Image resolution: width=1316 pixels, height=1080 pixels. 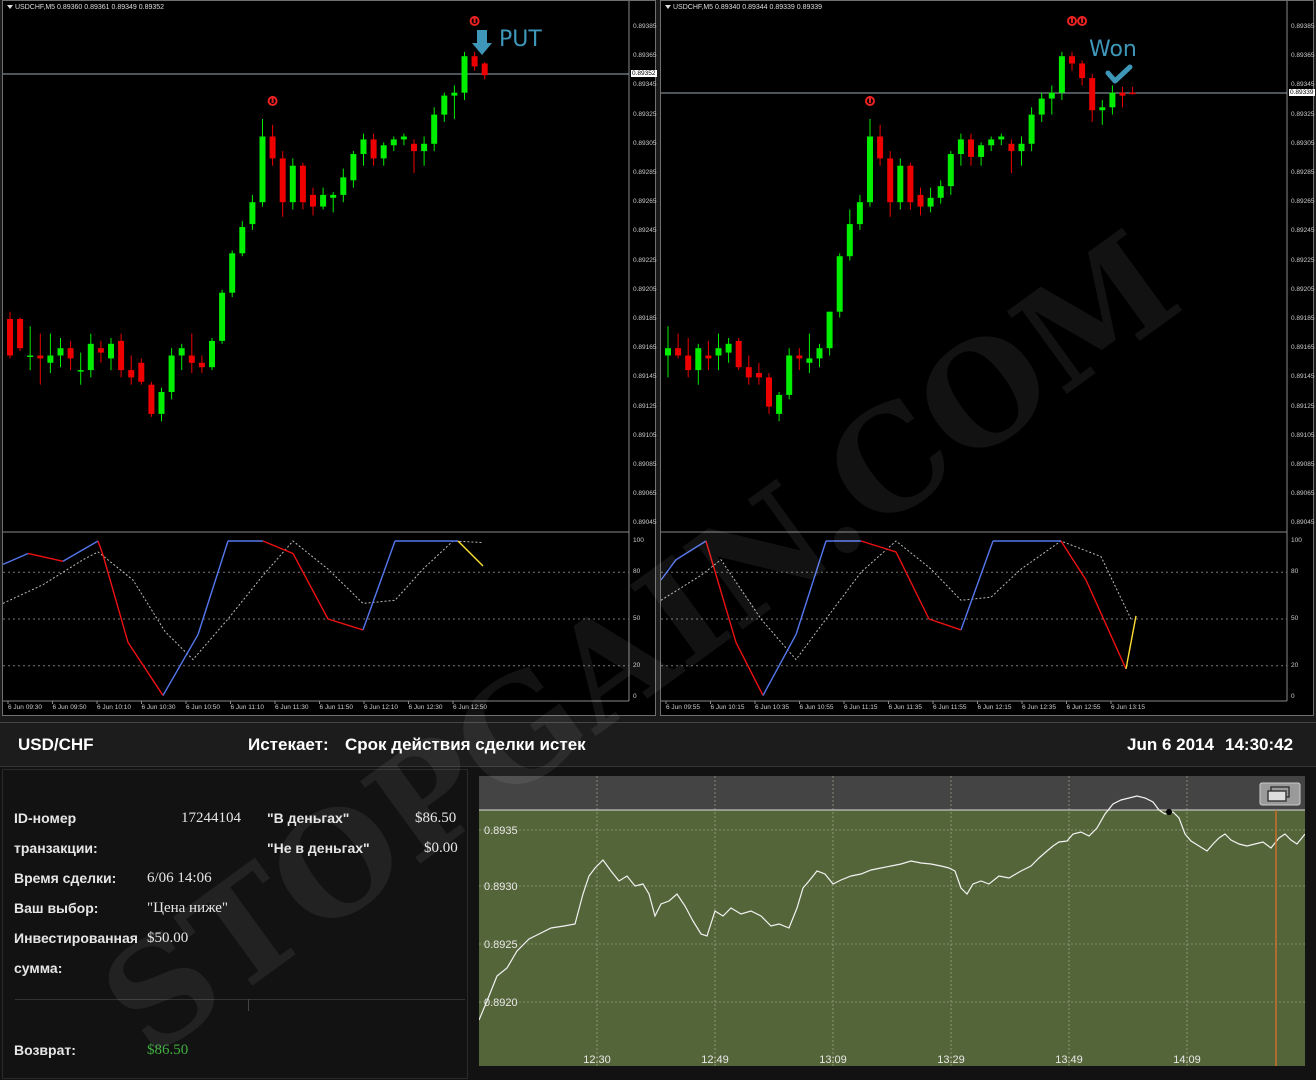 I want to click on price-tick-label: 0.89385, so click(x=645, y=26).